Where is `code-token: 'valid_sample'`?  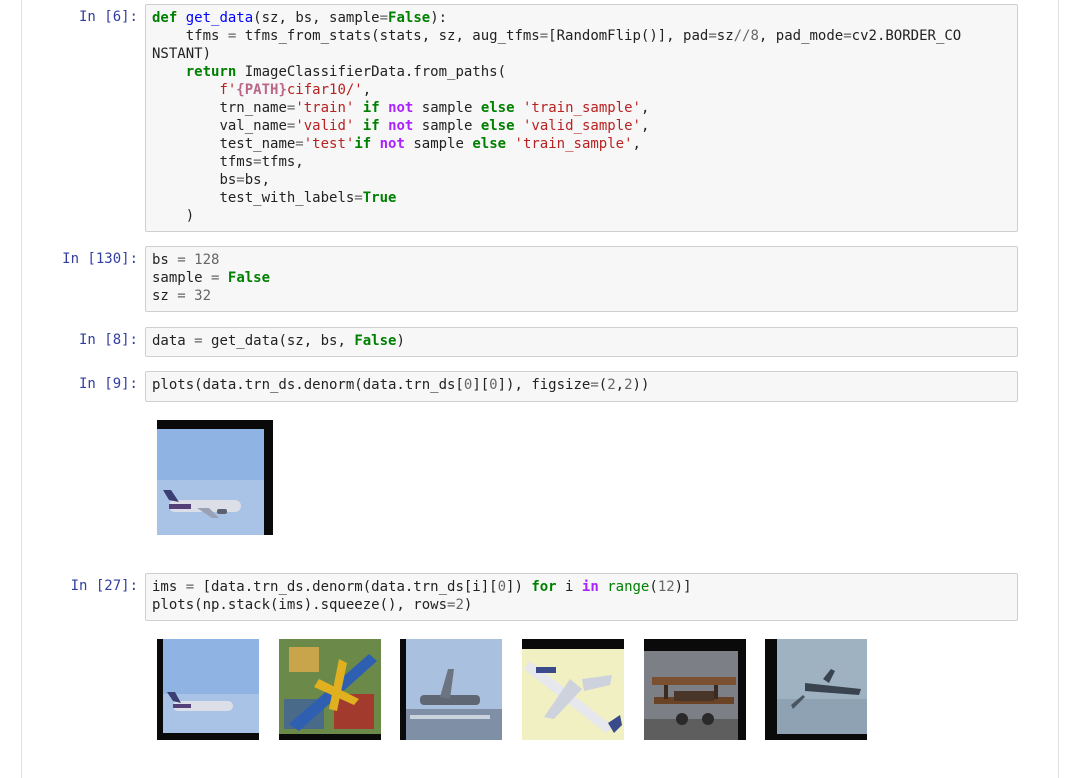
code-token: 'valid_sample' is located at coordinates (581, 126).